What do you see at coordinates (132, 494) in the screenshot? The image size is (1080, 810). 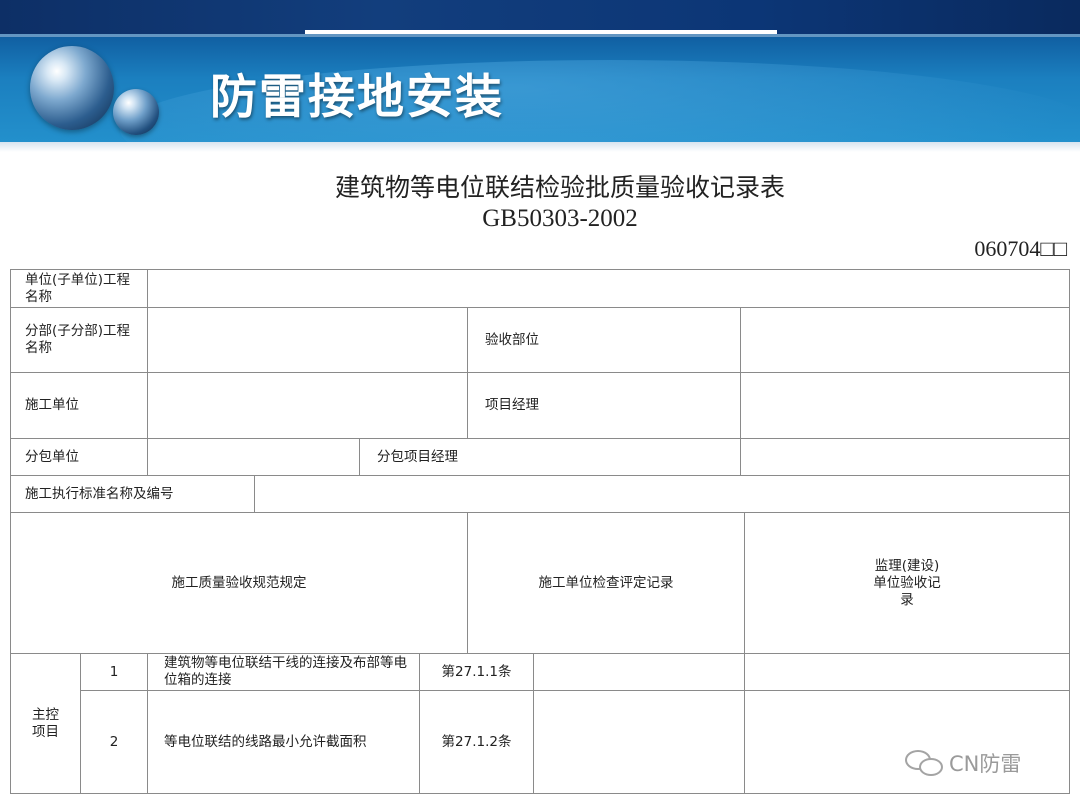 I see `label-standard-name: 施工执行标准名称及编号` at bounding box center [132, 494].